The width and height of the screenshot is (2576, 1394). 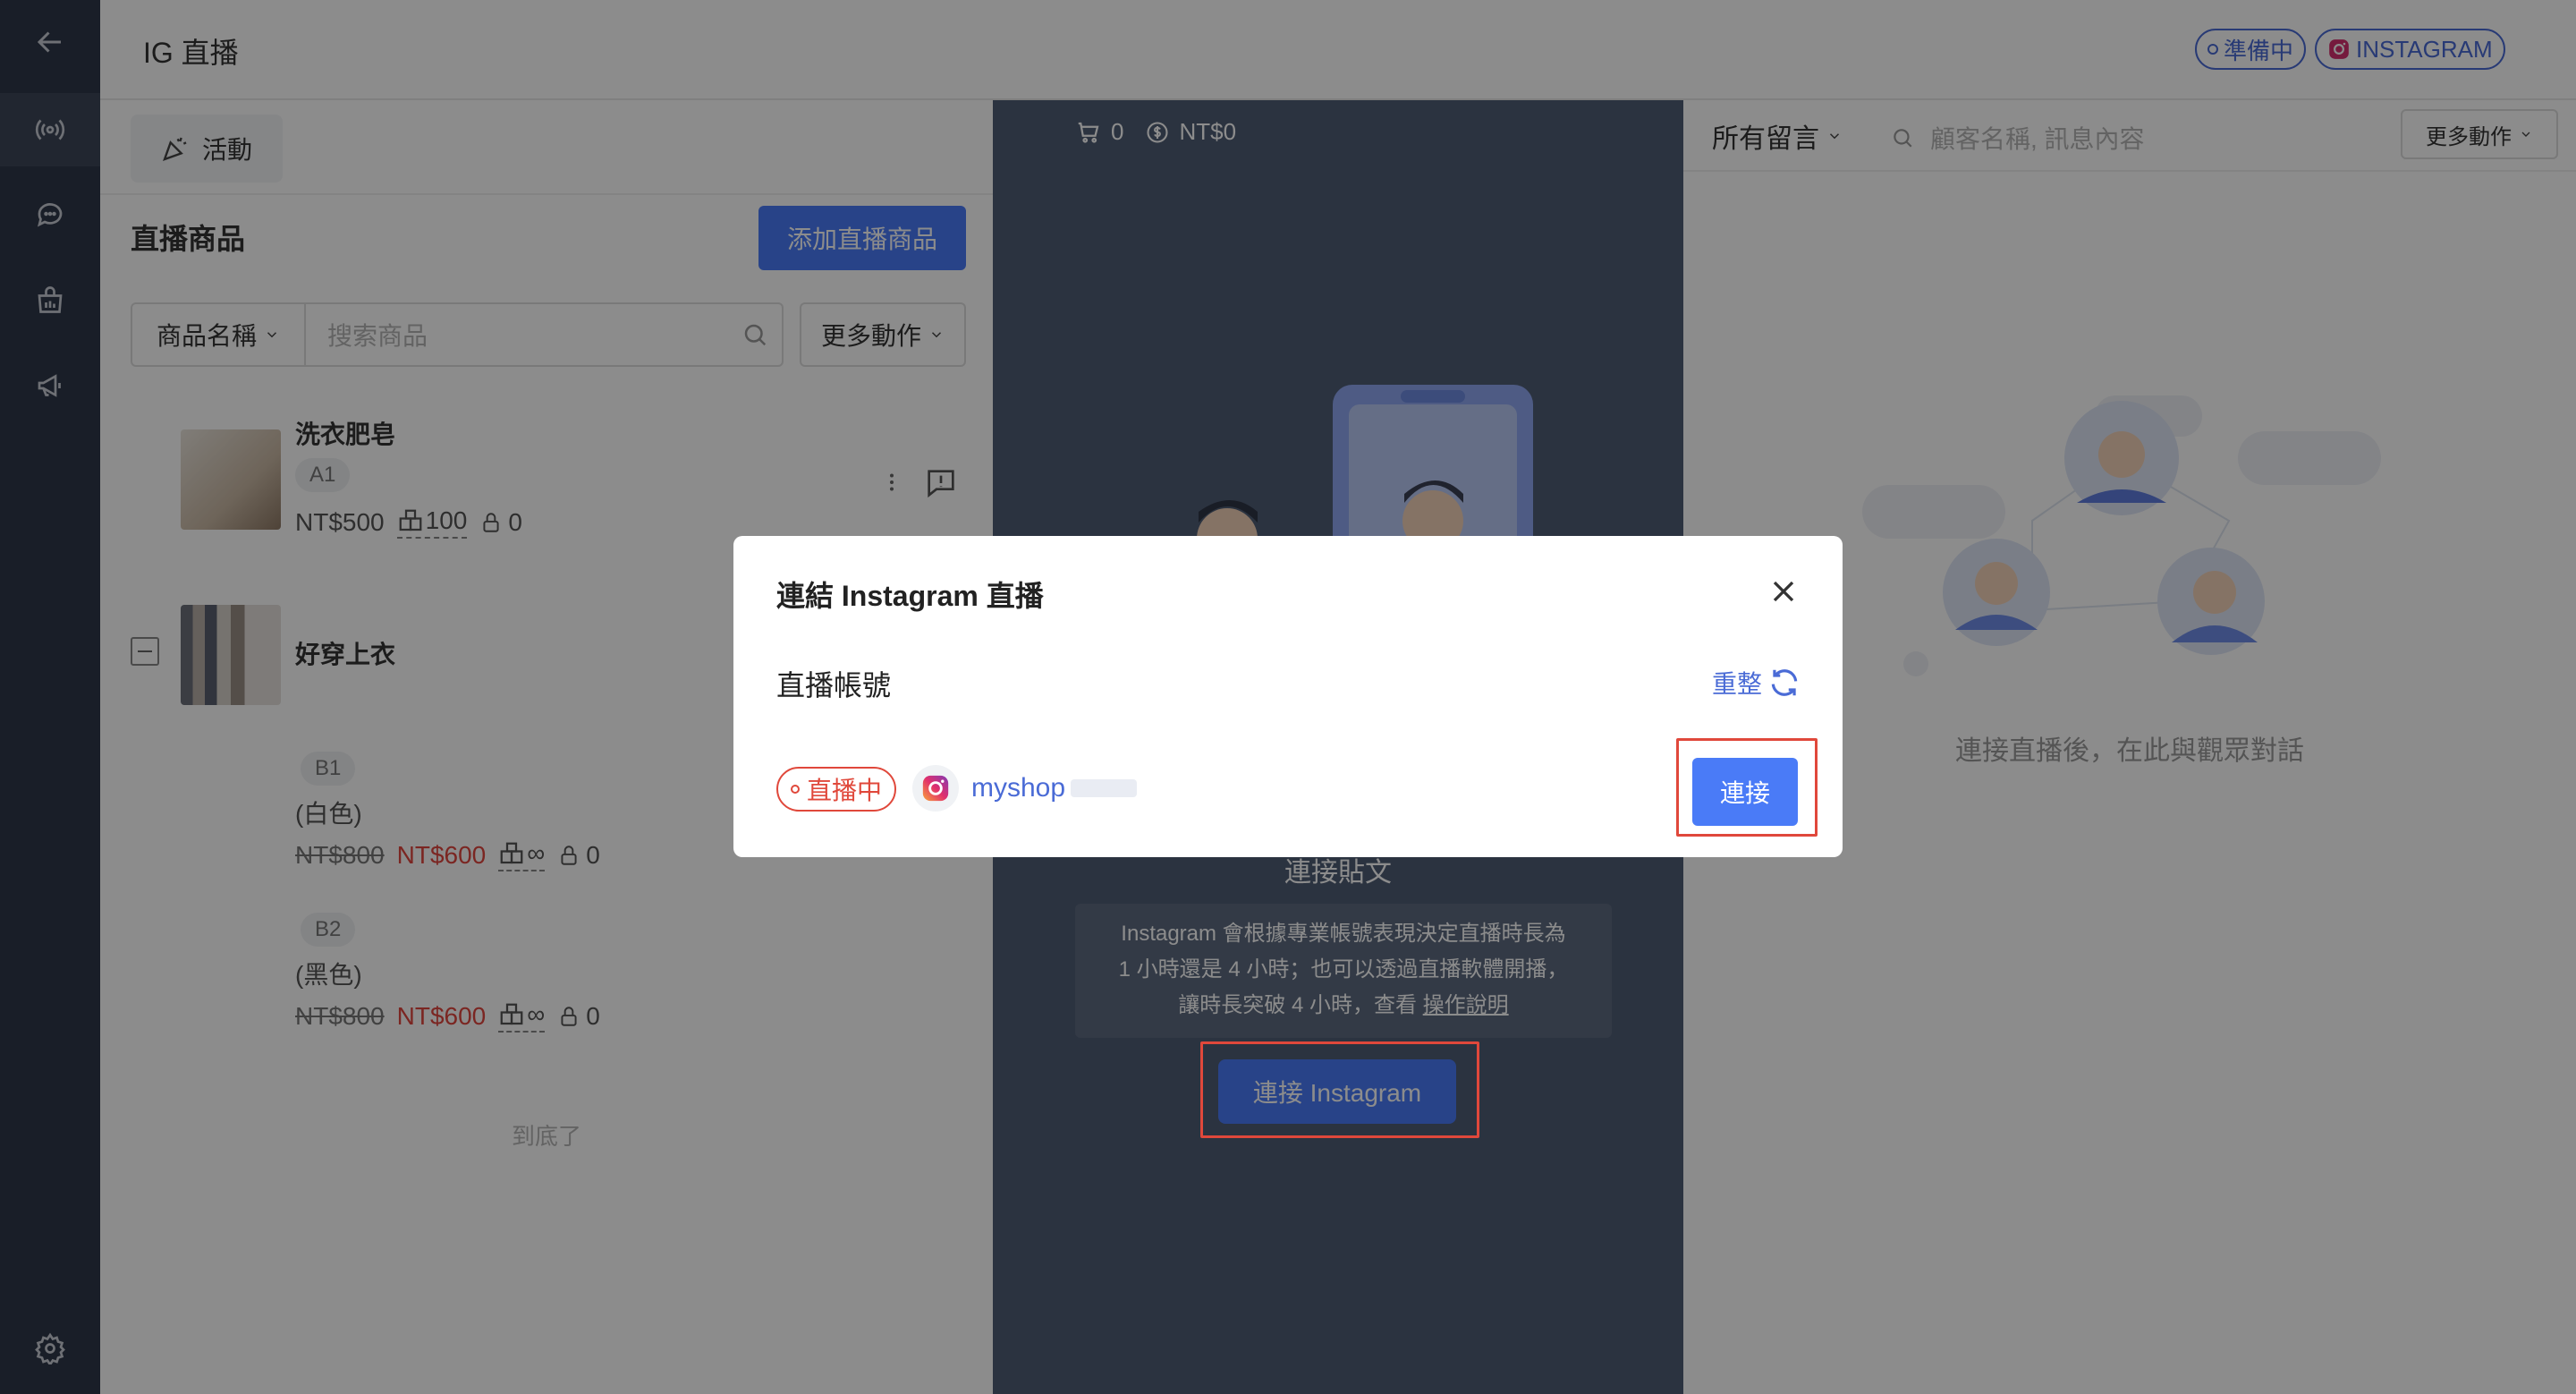 I want to click on modal-title: 連結 Instagram 直播, so click(x=910, y=596).